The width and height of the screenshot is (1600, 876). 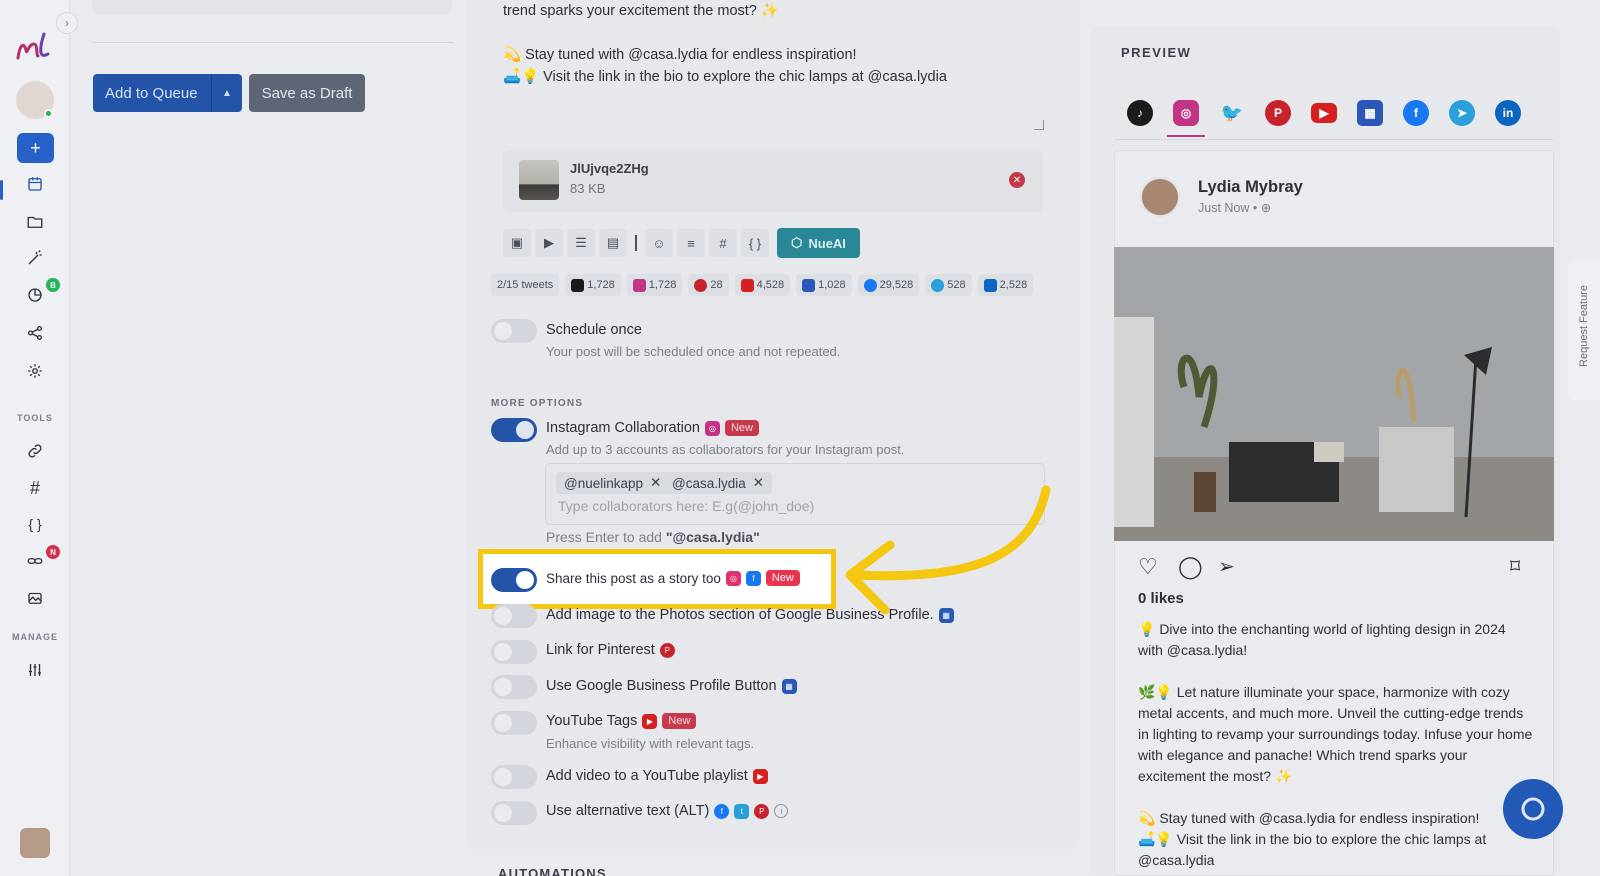 I want to click on youtube-playlist-option: Add video to a YouTube playlist ▶, so click(x=657, y=776).